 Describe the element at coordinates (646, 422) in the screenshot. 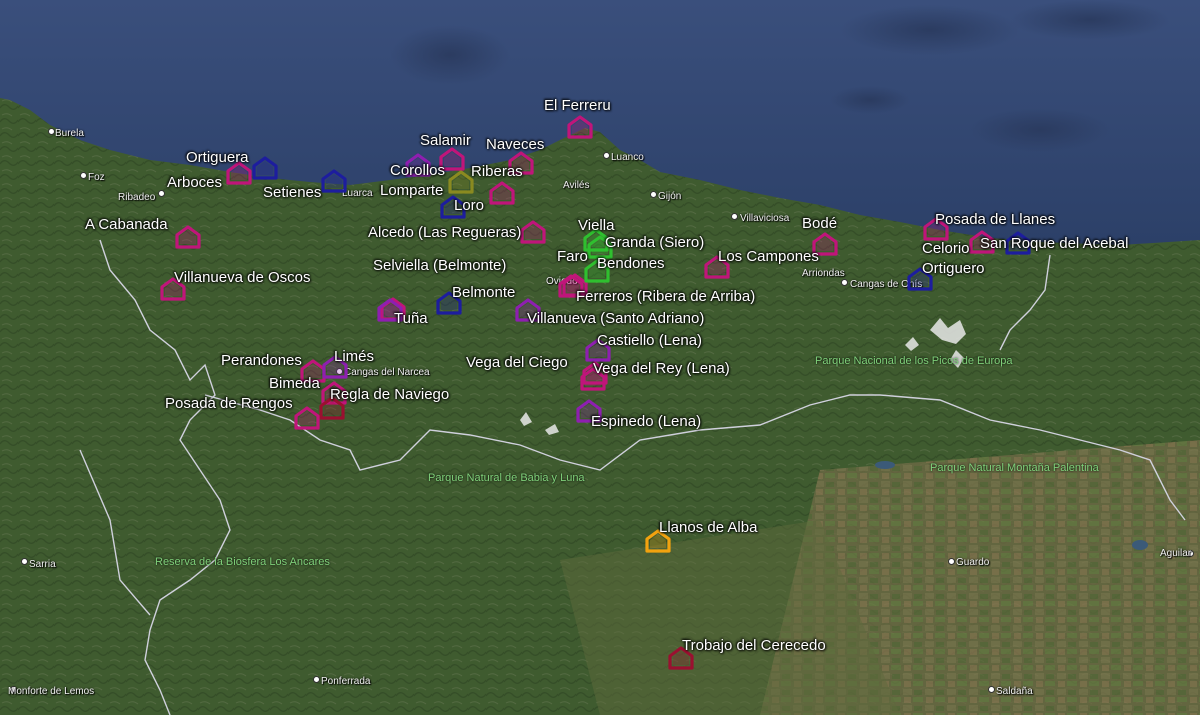

I see `place-label: Espinedo (Lena)` at that location.